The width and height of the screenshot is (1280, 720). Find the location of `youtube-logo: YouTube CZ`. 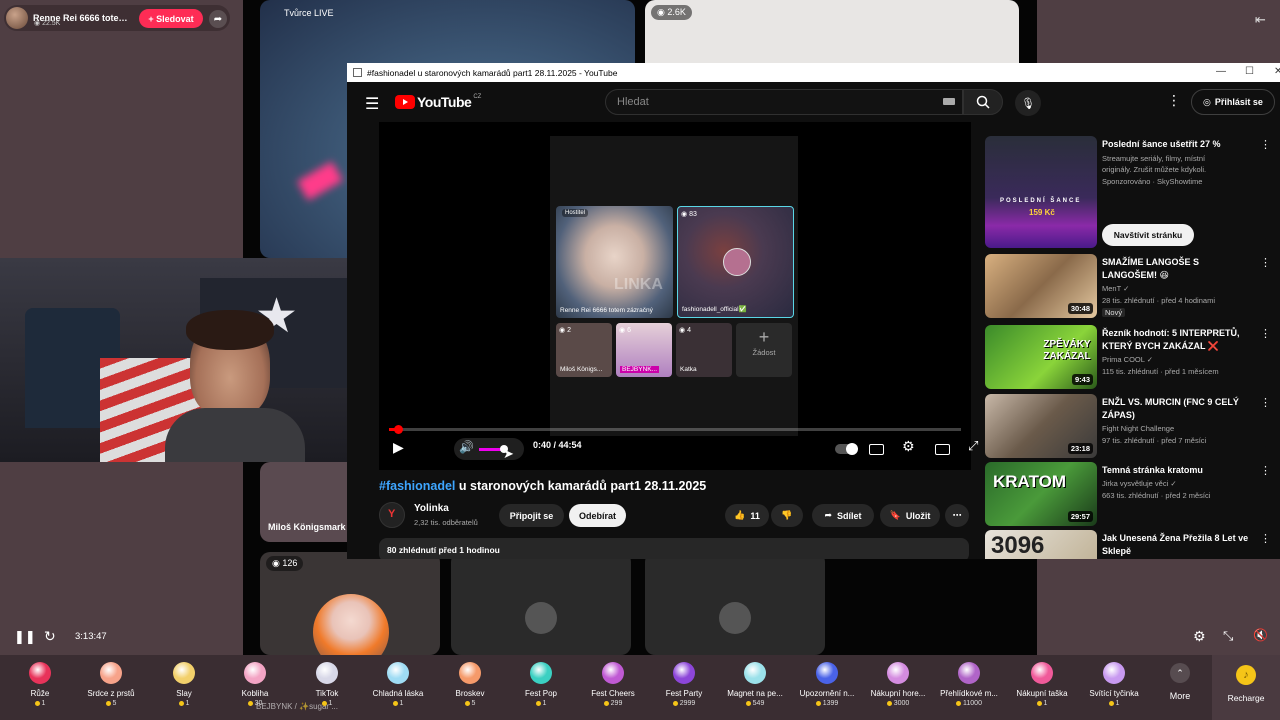

youtube-logo: YouTube CZ is located at coordinates (438, 102).